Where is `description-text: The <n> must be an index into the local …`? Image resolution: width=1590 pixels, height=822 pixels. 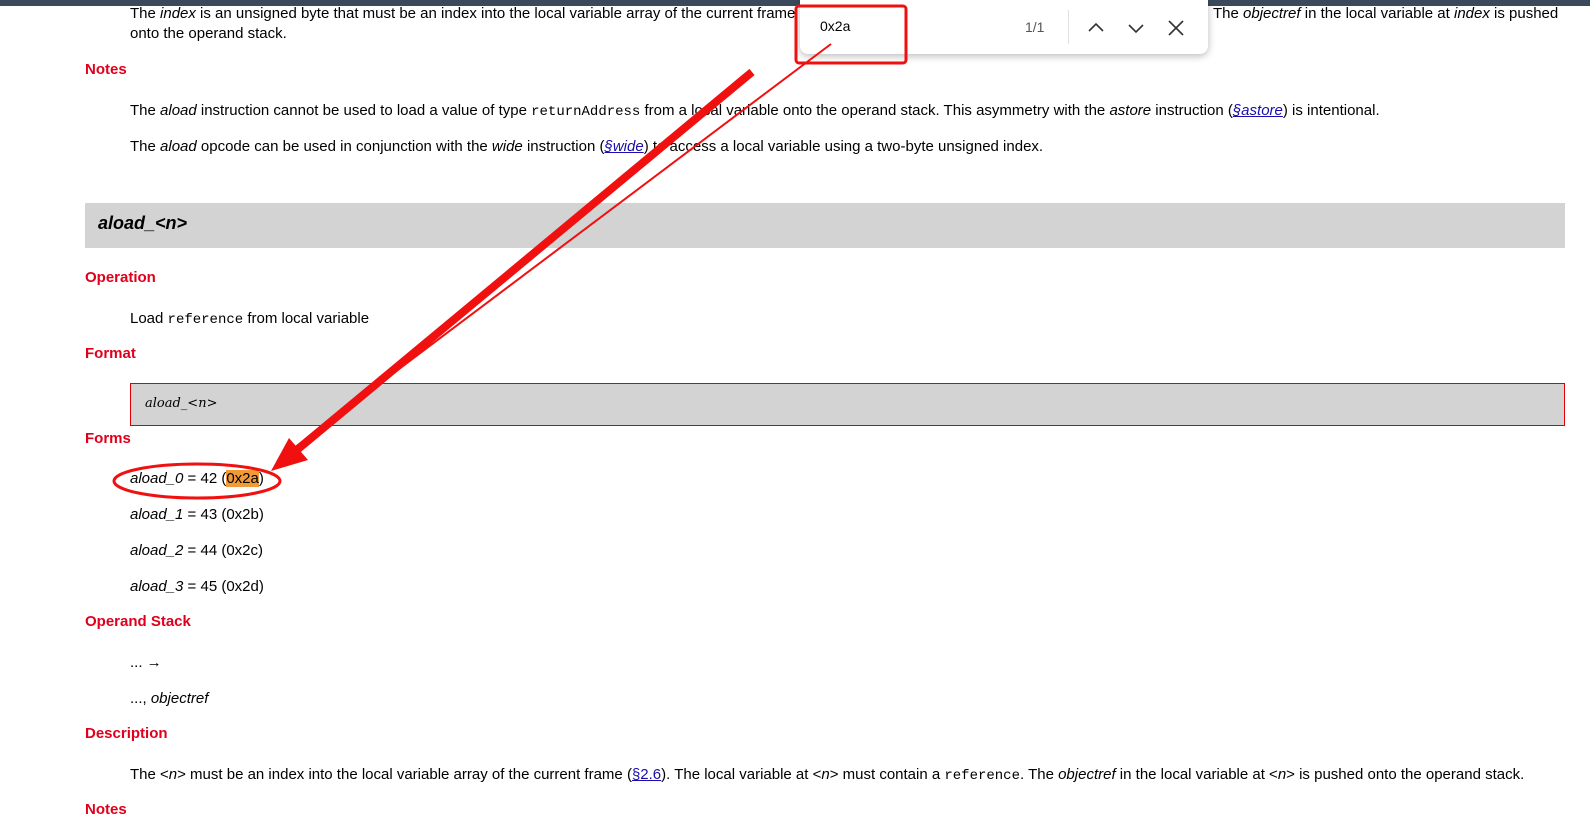
description-text: The <n> must be an index into the local … is located at coordinates (827, 775).